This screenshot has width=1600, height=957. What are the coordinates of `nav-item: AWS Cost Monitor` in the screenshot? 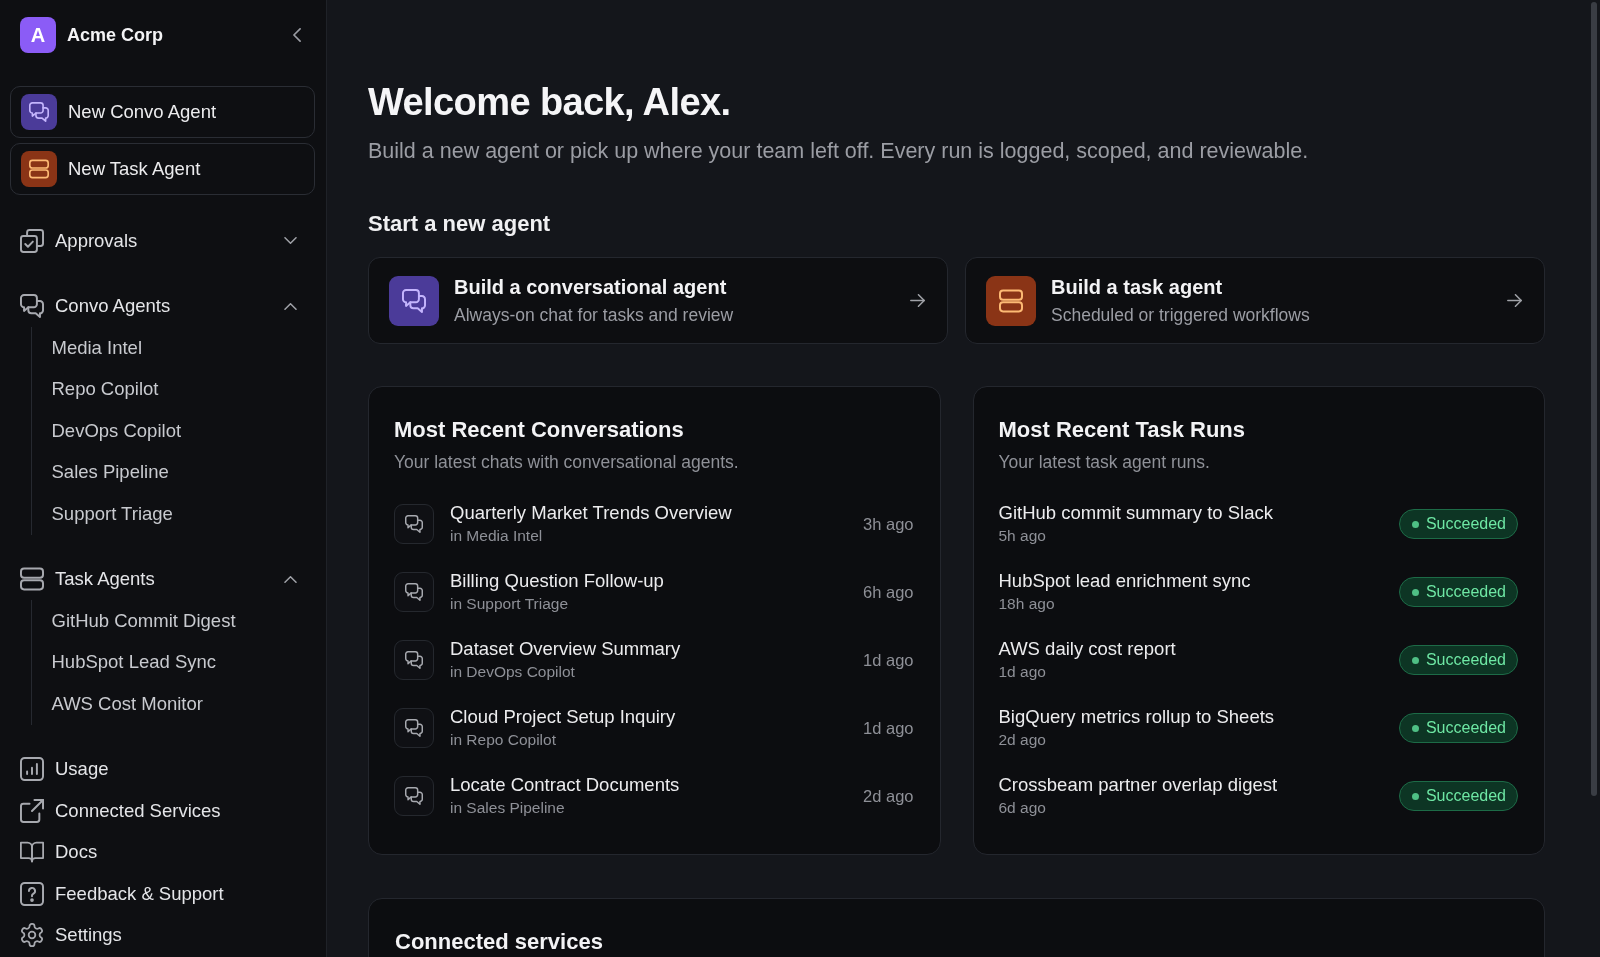 It's located at (179, 704).